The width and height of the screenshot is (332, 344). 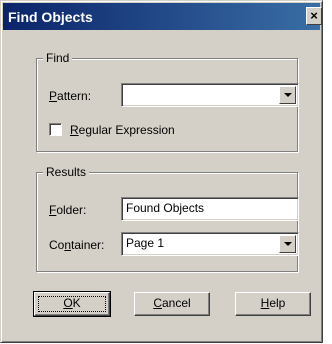 I want to click on container-dropdown-button, so click(x=287, y=244).